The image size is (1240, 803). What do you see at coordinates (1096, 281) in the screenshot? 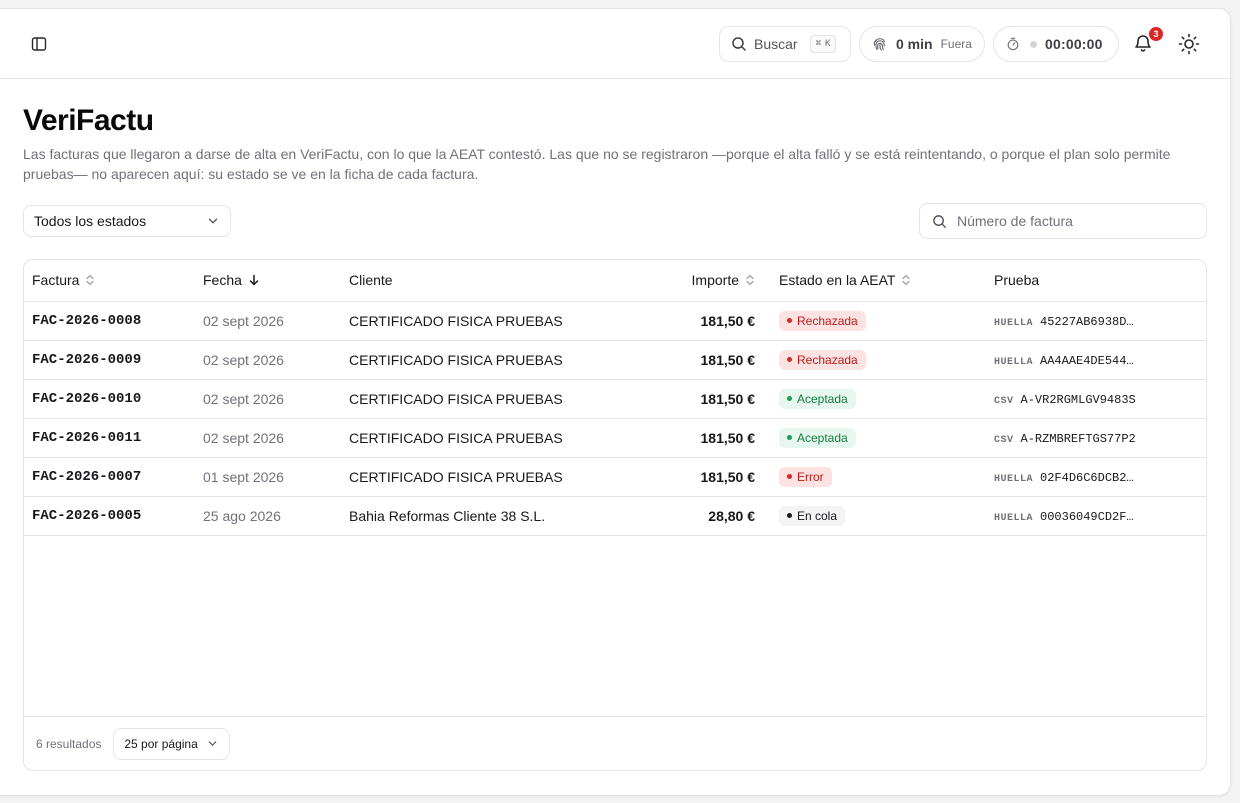
I see `column-header-proof: Prueba` at bounding box center [1096, 281].